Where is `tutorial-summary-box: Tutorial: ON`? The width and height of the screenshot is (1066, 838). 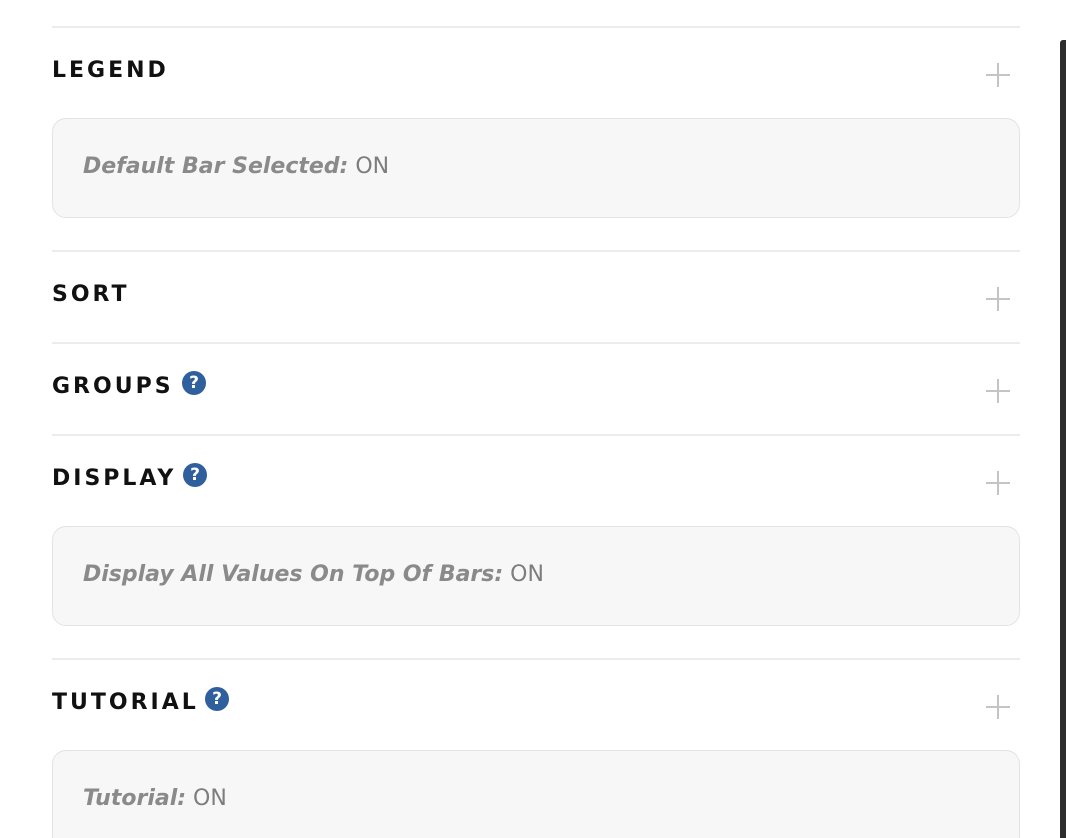 tutorial-summary-box: Tutorial: ON is located at coordinates (536, 794).